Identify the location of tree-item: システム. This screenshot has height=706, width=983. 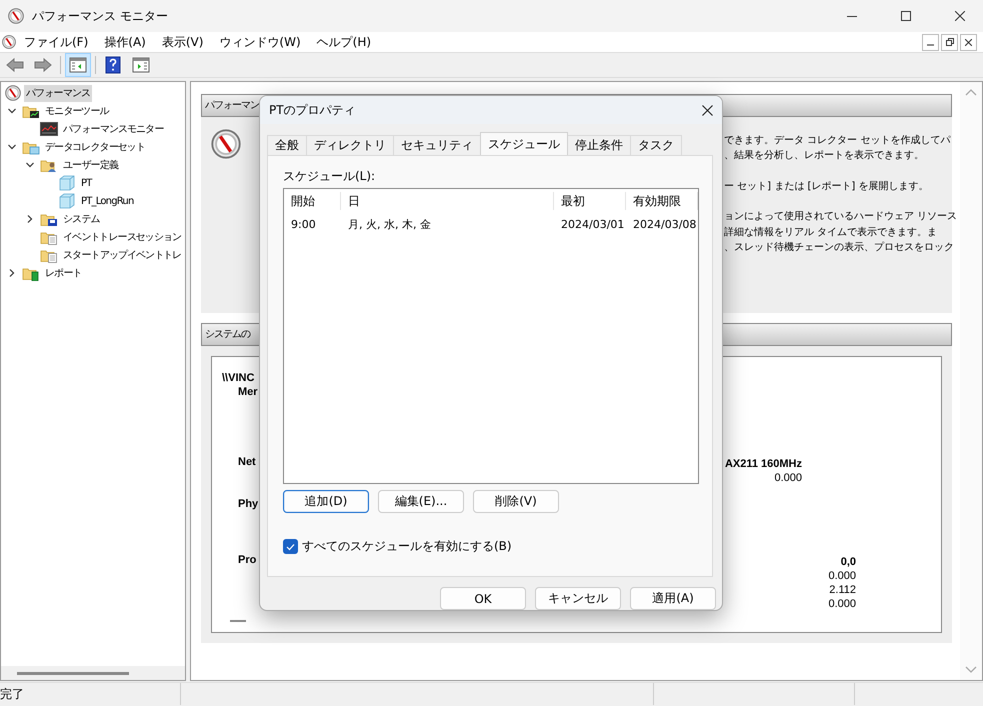
(81, 219).